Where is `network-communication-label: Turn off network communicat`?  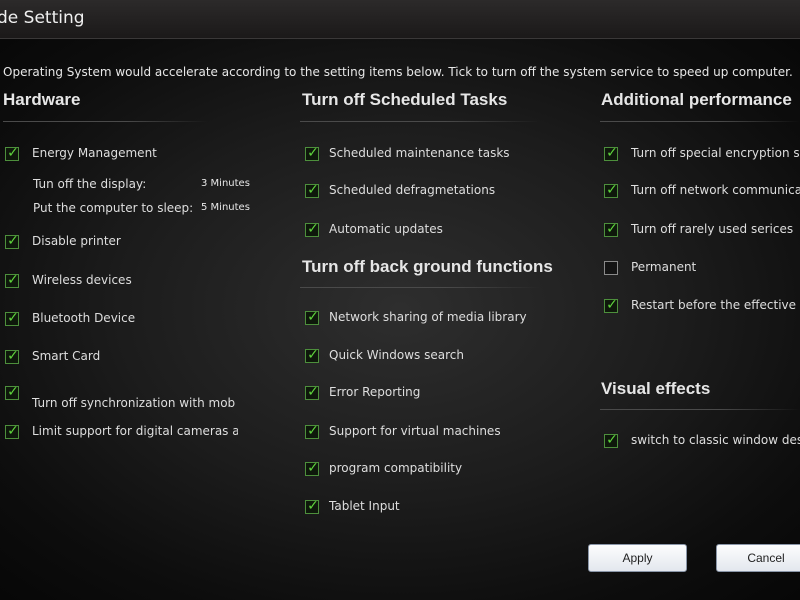 network-communication-label: Turn off network communicat is located at coordinates (715, 190).